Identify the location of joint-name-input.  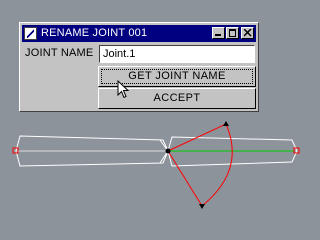
(177, 54).